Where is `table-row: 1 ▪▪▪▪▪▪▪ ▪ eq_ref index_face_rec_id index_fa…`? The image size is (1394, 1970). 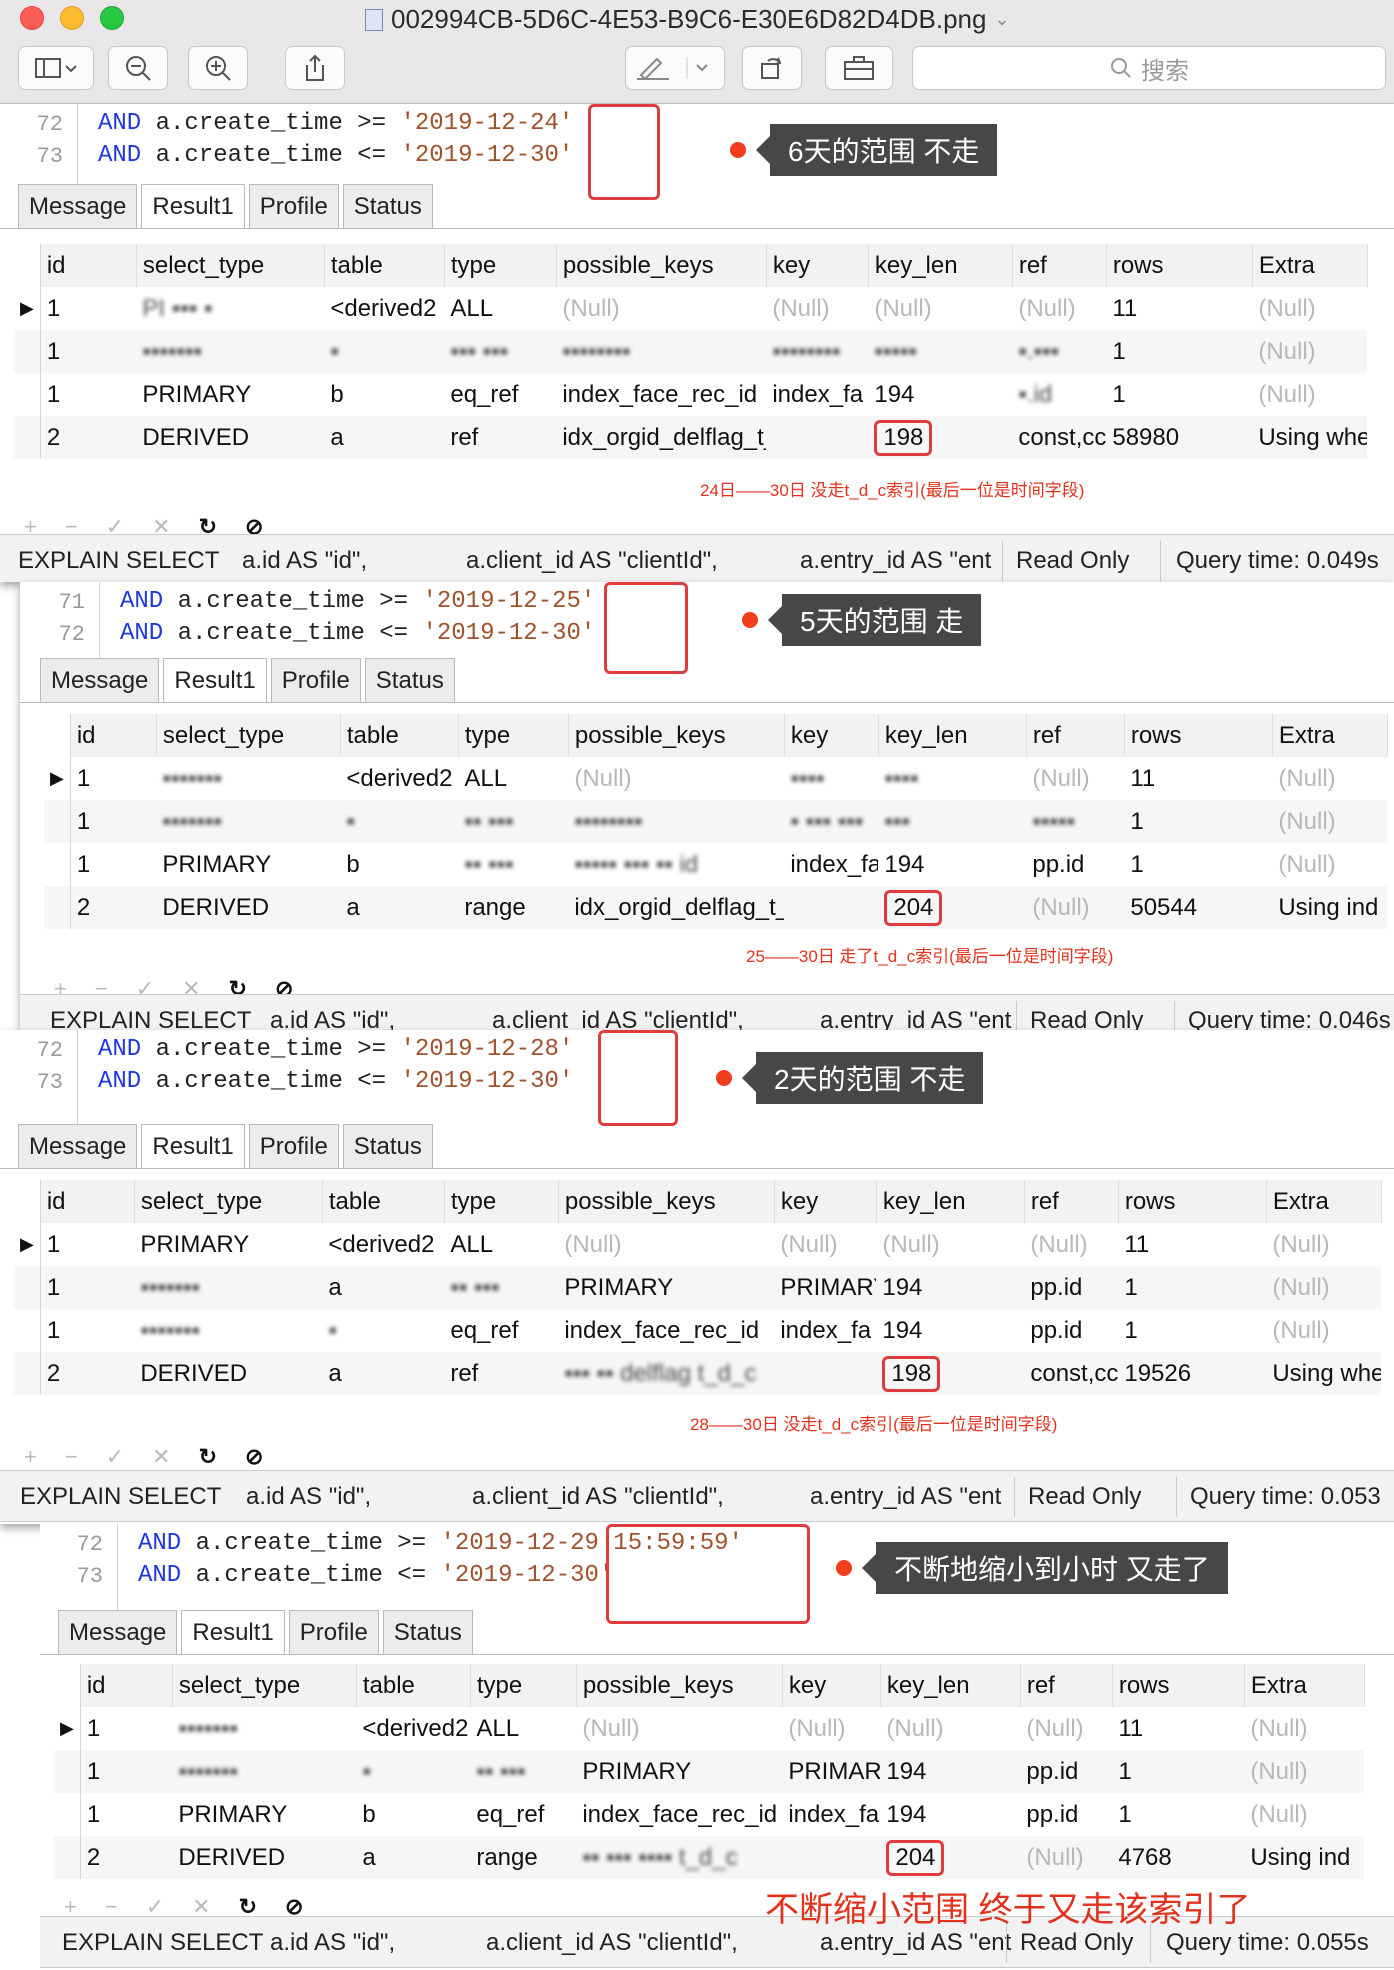
table-row: 1 ▪▪▪▪▪▪▪ ▪ eq_ref index_face_rec_id index_fa… is located at coordinates (698, 1330).